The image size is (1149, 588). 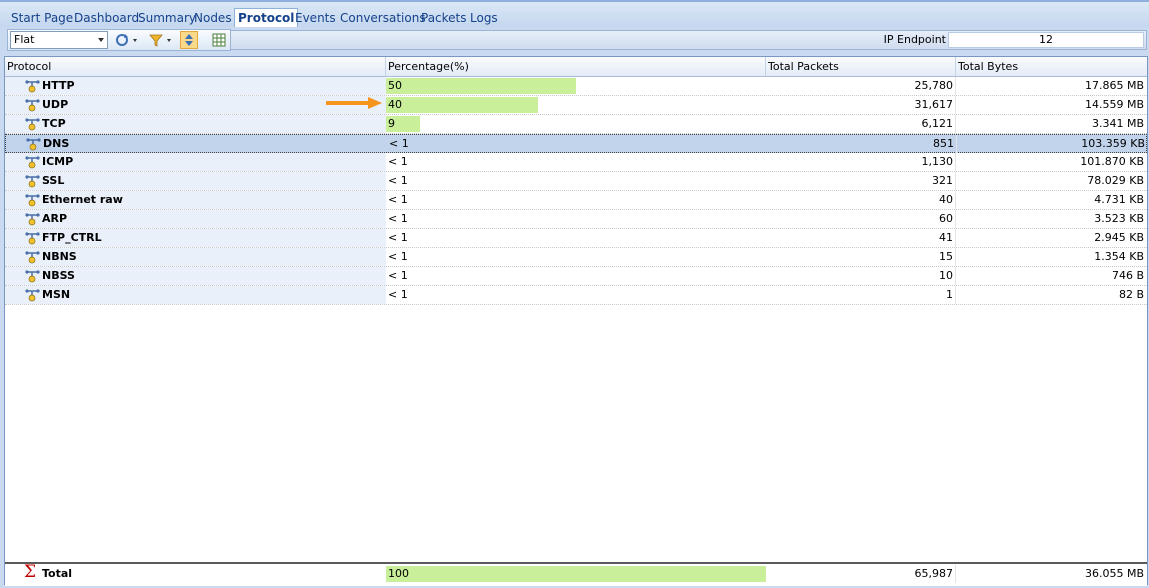 What do you see at coordinates (861, 276) in the screenshot?
I see `total-packets-value: 10` at bounding box center [861, 276].